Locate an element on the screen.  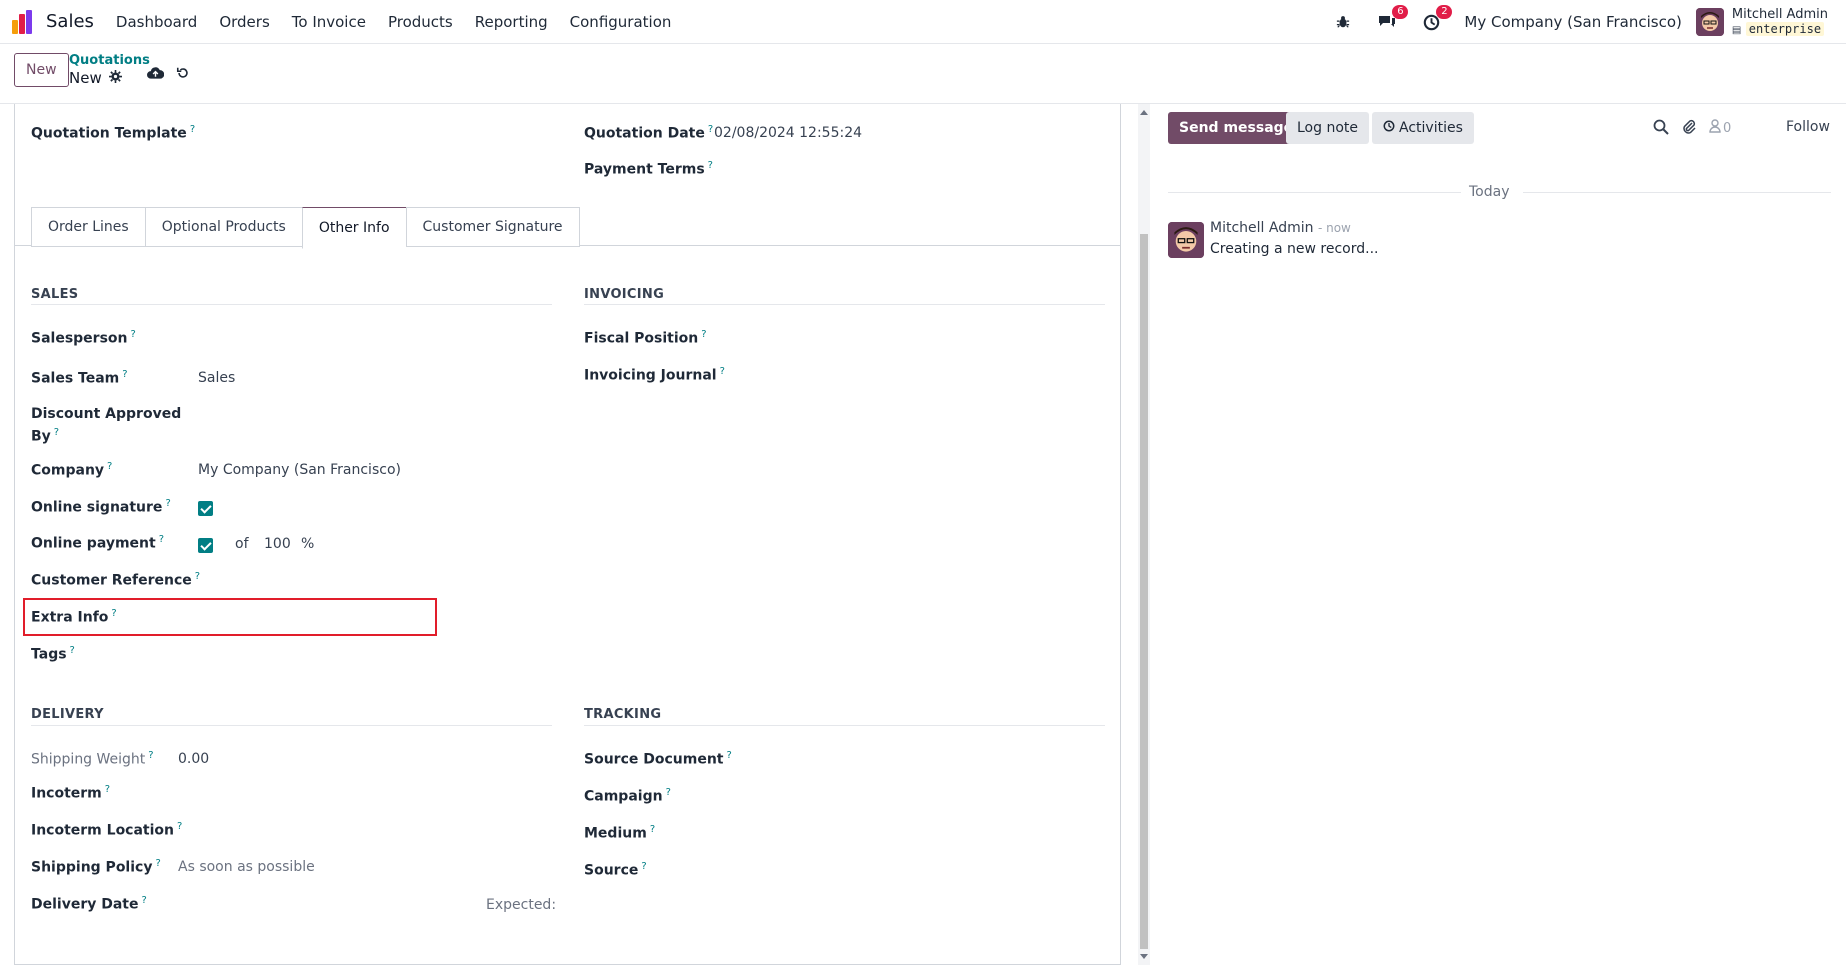
scroll-up-arrow is located at coordinates (1144, 112).